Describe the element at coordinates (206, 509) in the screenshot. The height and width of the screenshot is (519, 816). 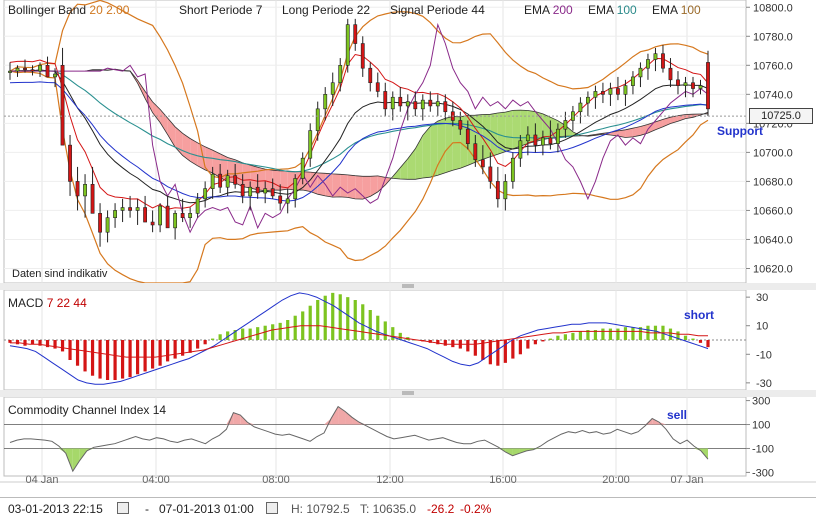
I see `date-to: 07-01-2013 01:00` at that location.